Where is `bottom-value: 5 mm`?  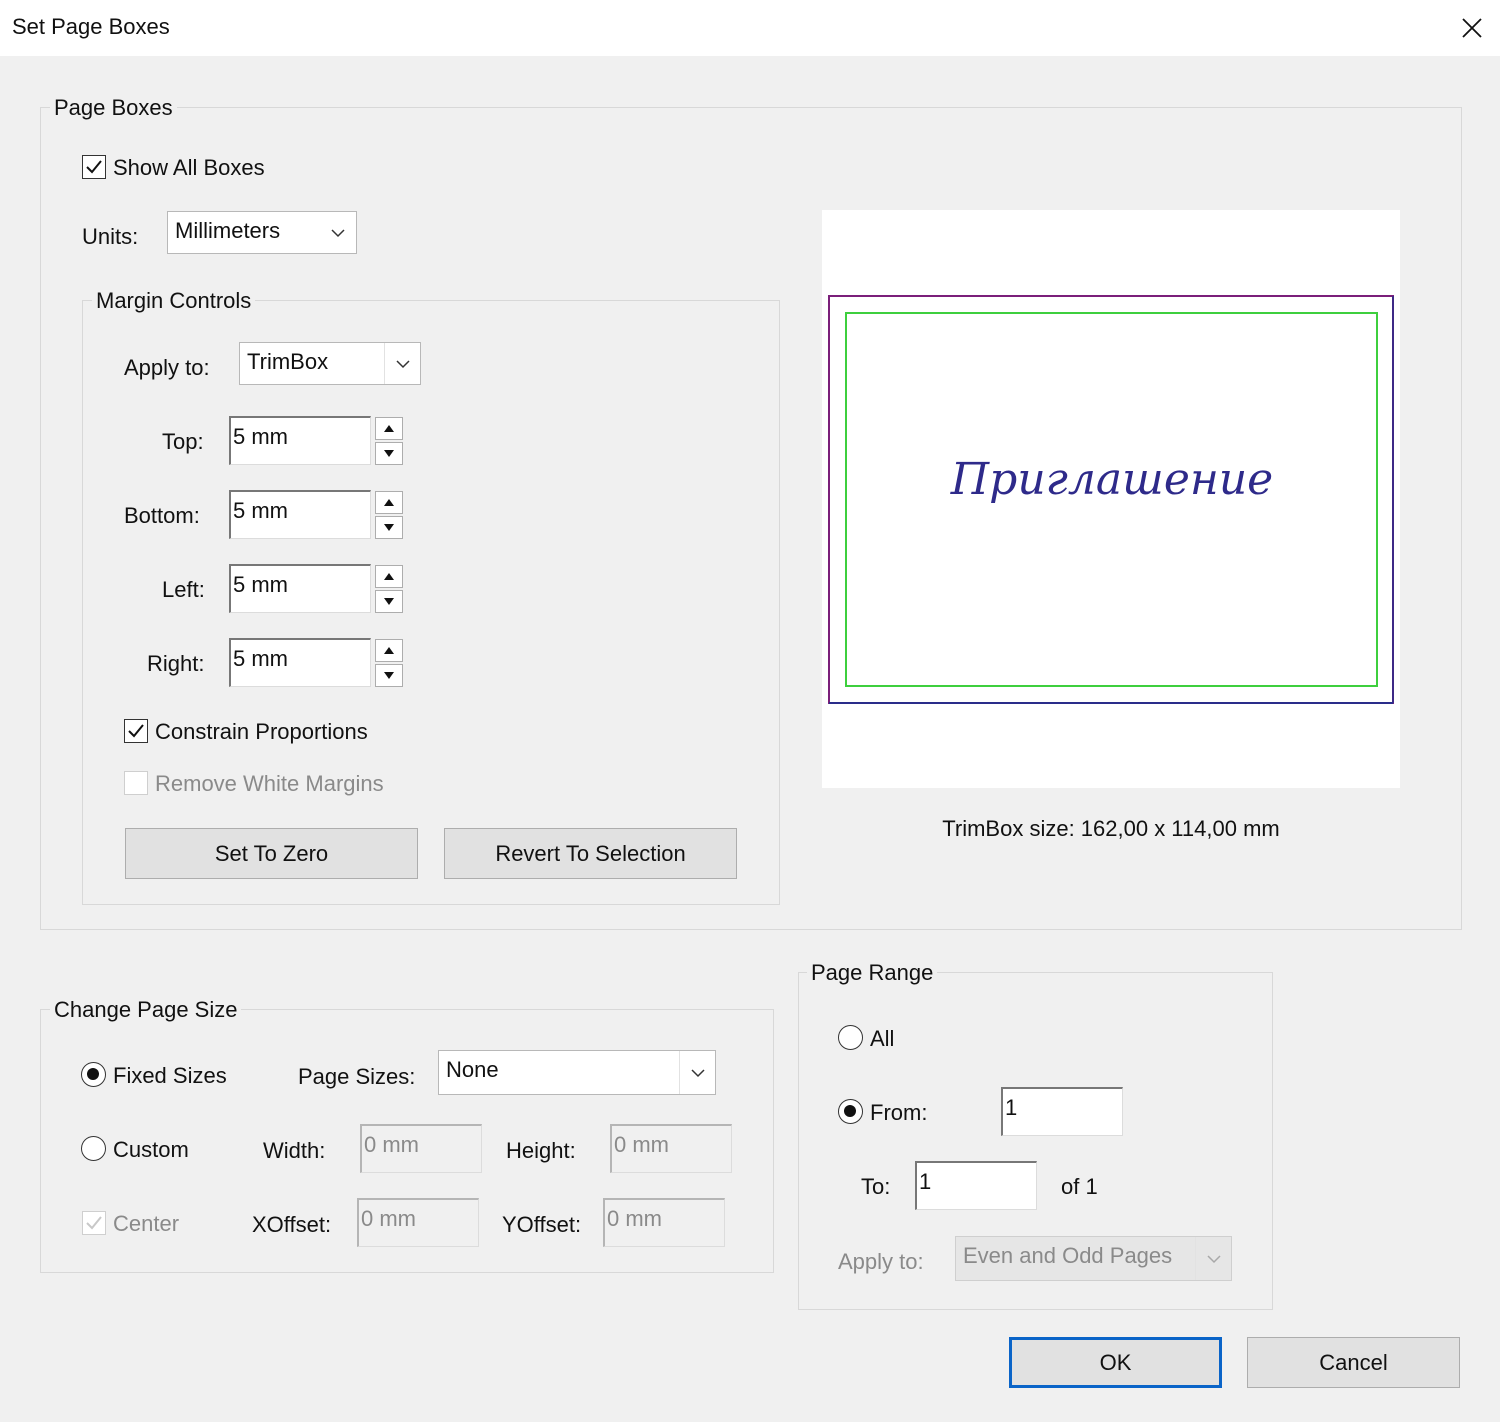
bottom-value: 5 mm is located at coordinates (260, 510).